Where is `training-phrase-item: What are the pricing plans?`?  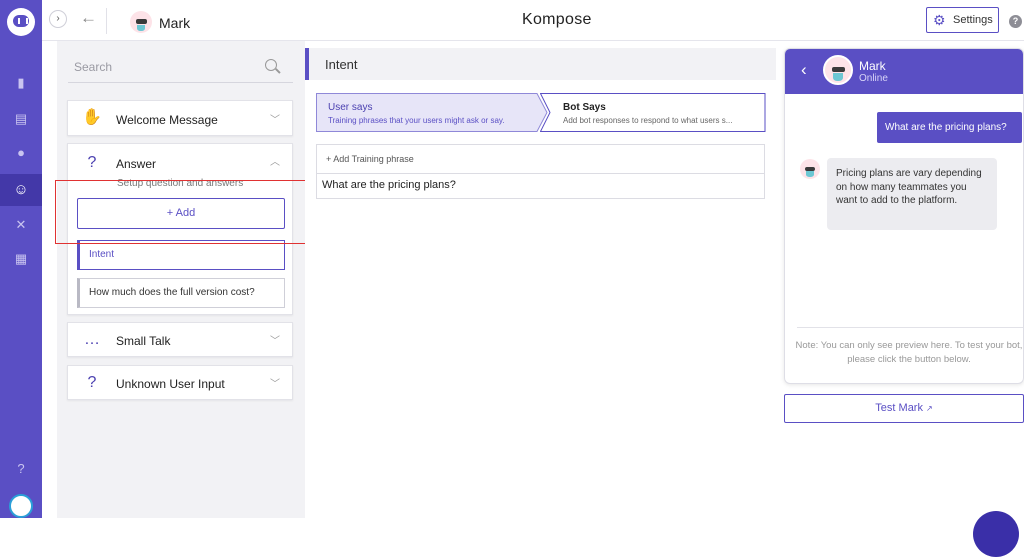 training-phrase-item: What are the pricing plans? is located at coordinates (389, 185).